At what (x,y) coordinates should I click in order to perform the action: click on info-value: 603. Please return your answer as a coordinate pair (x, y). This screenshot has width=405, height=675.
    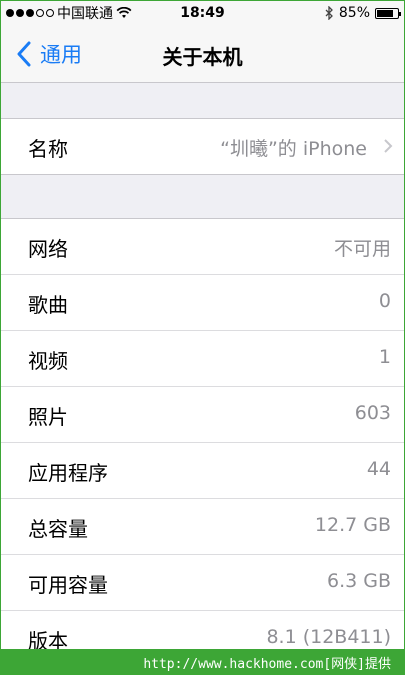
    Looking at the image, I should click on (372, 413).